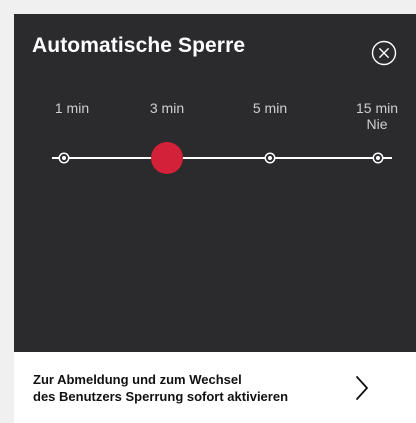 The image size is (416, 423). What do you see at coordinates (270, 108) in the screenshot?
I see `option-label-5-min: 5 min` at bounding box center [270, 108].